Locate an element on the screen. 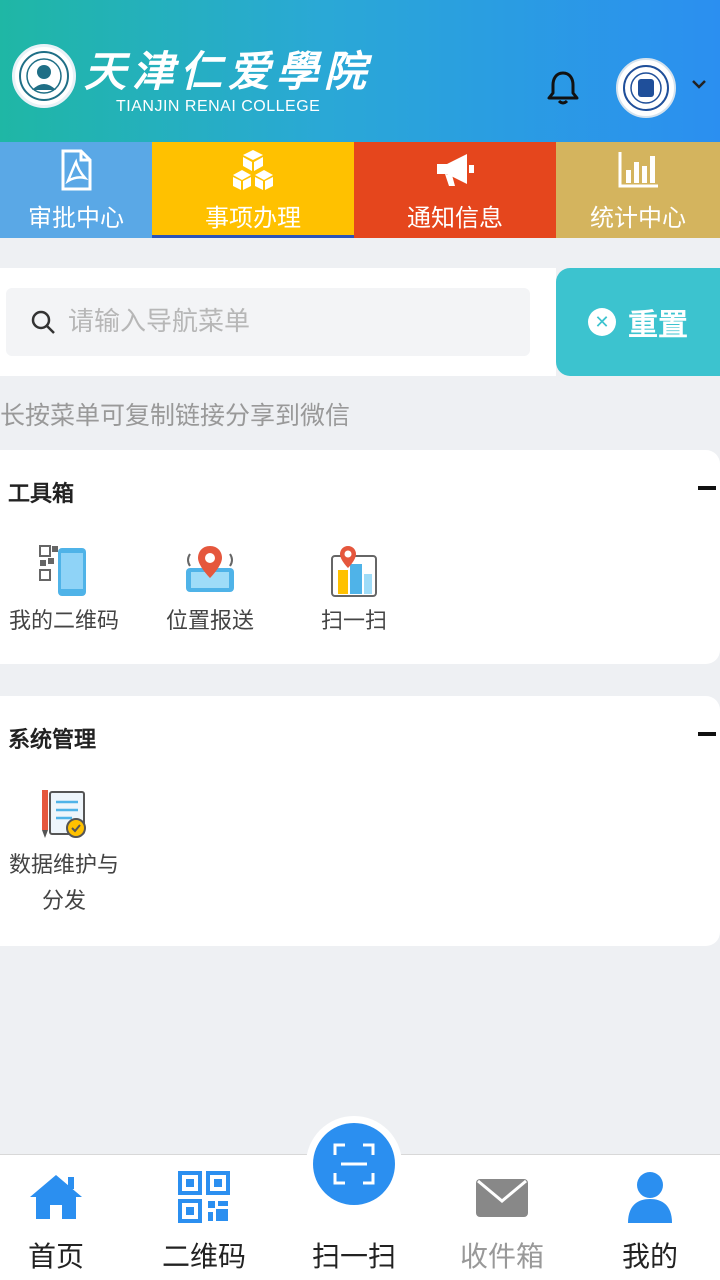 This screenshot has height=1280, width=720. search-field is located at coordinates (268, 322).